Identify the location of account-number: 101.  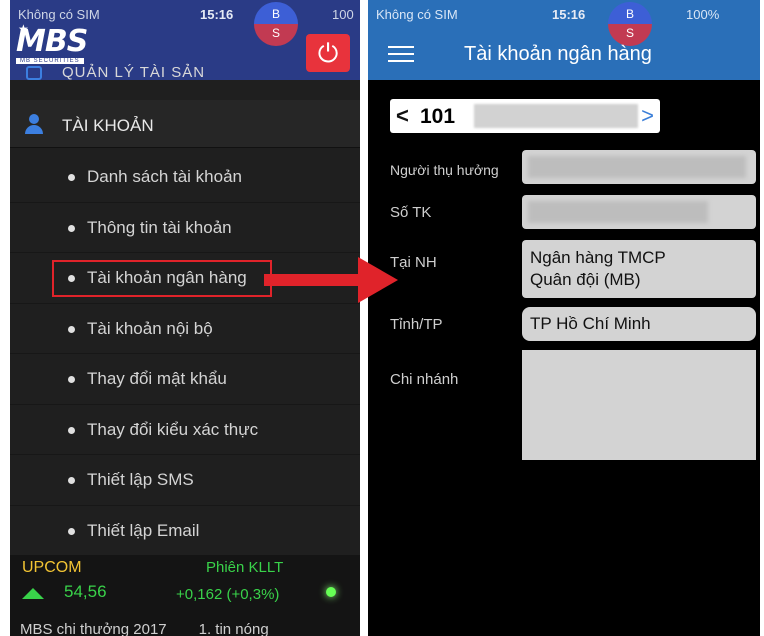
(438, 116).